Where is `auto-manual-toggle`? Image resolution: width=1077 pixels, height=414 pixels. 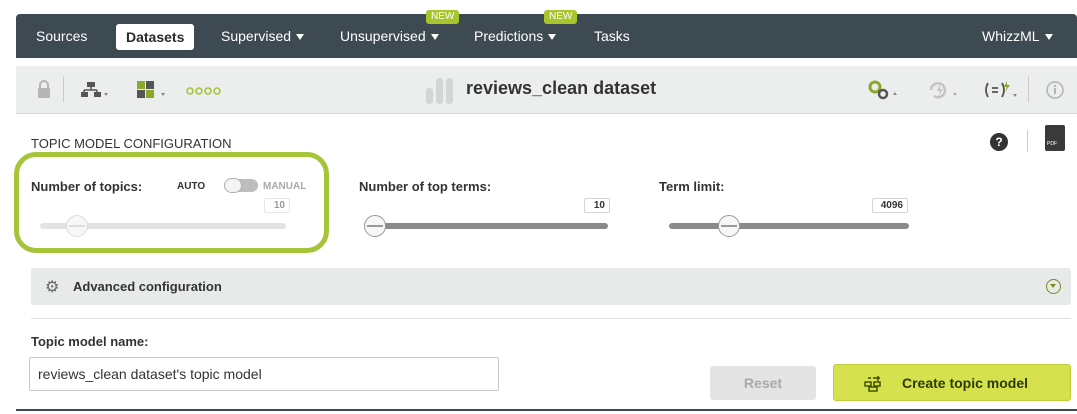
auto-manual-toggle is located at coordinates (241, 185).